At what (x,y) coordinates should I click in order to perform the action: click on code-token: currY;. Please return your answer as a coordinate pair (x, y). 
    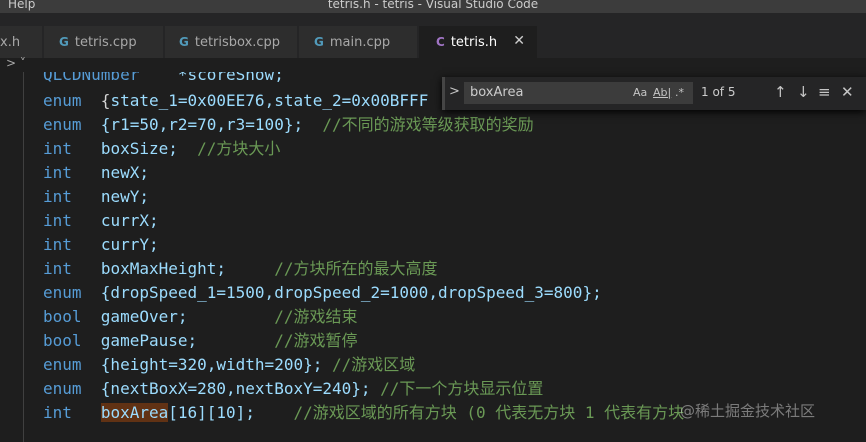
    Looking at the image, I should click on (129, 244).